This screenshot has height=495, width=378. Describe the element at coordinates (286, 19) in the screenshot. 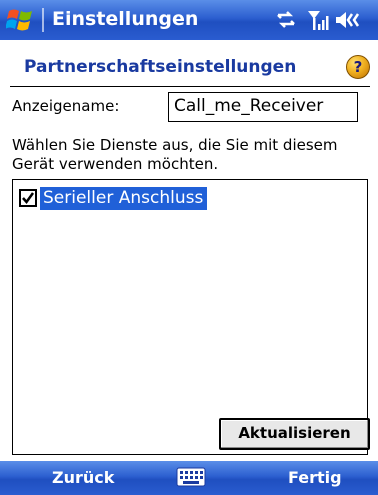

I see `sync-icon` at that location.